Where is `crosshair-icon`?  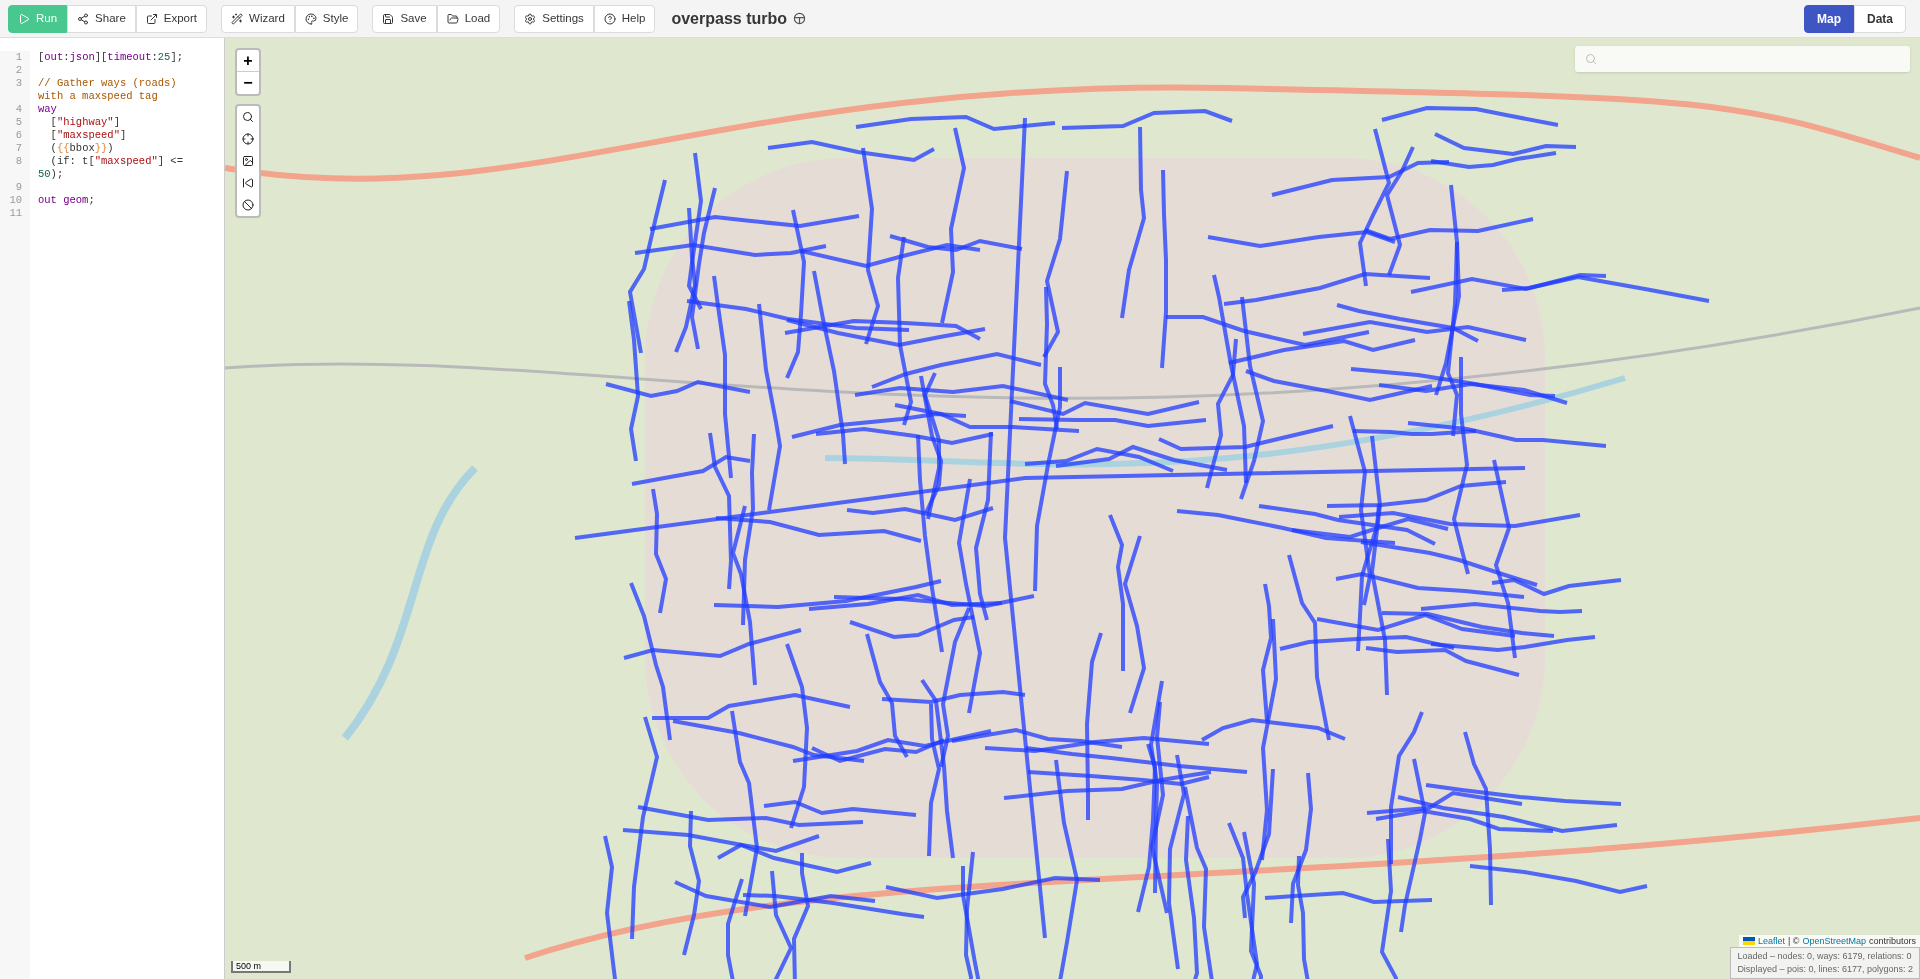 crosshair-icon is located at coordinates (248, 139).